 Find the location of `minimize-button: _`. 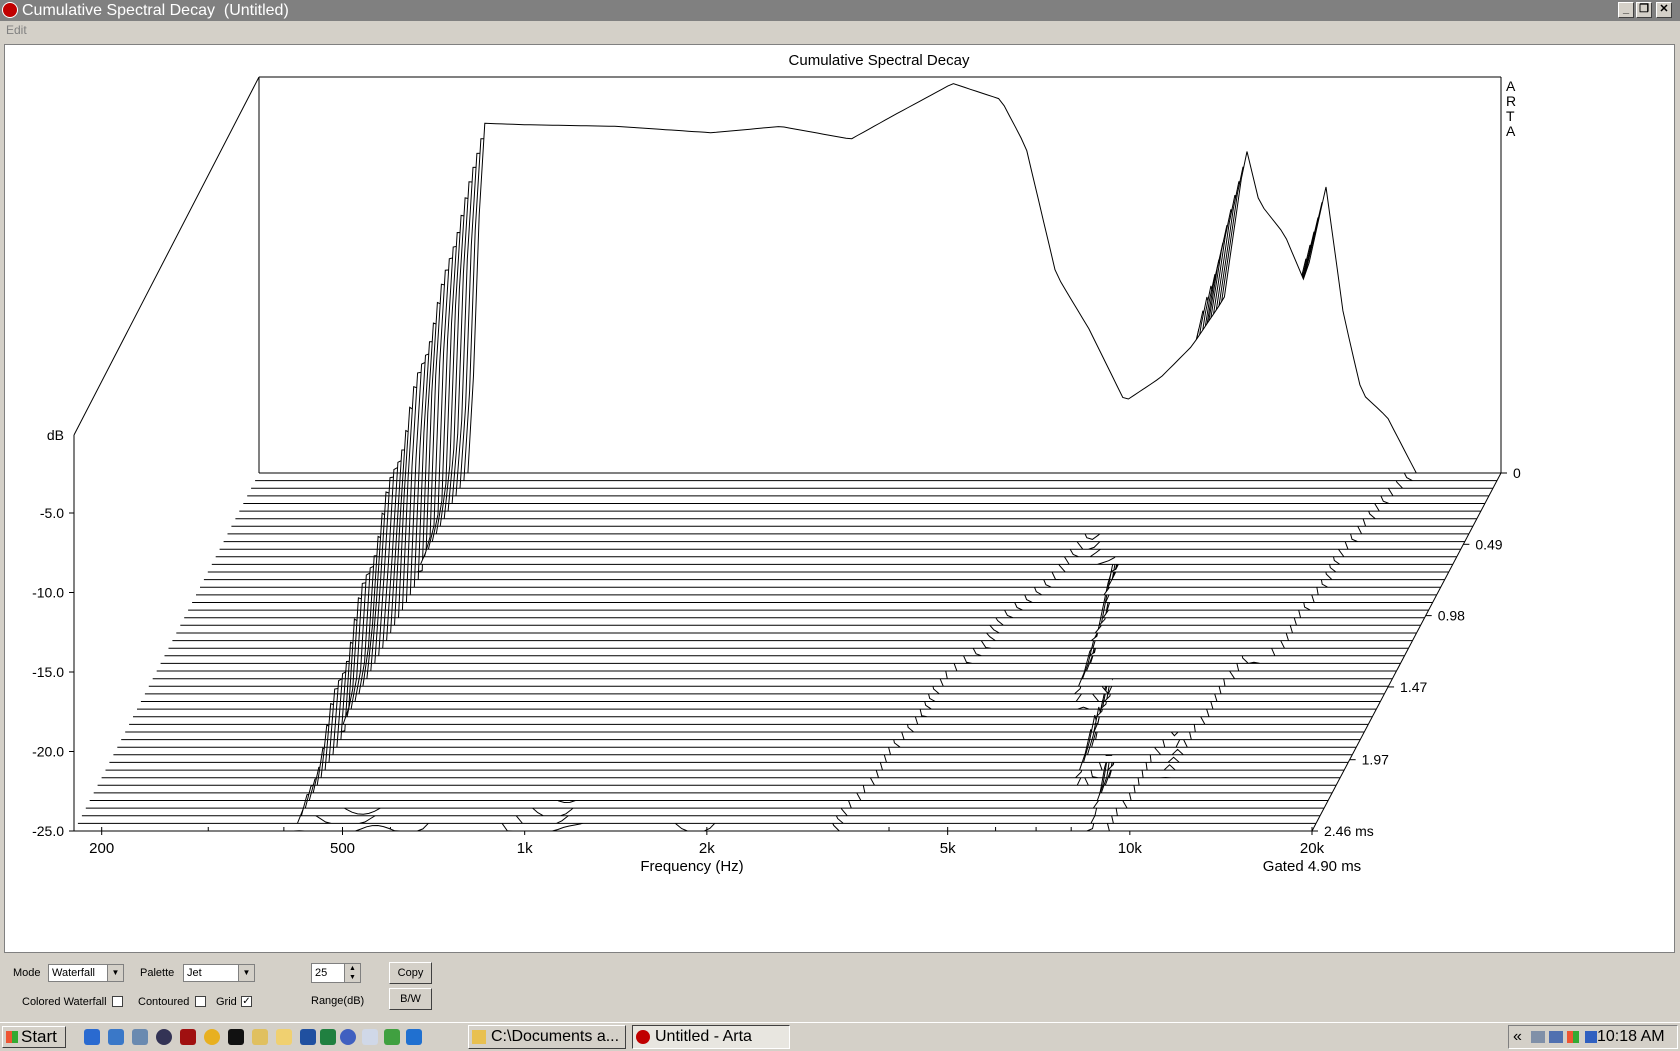

minimize-button: _ is located at coordinates (1626, 10).